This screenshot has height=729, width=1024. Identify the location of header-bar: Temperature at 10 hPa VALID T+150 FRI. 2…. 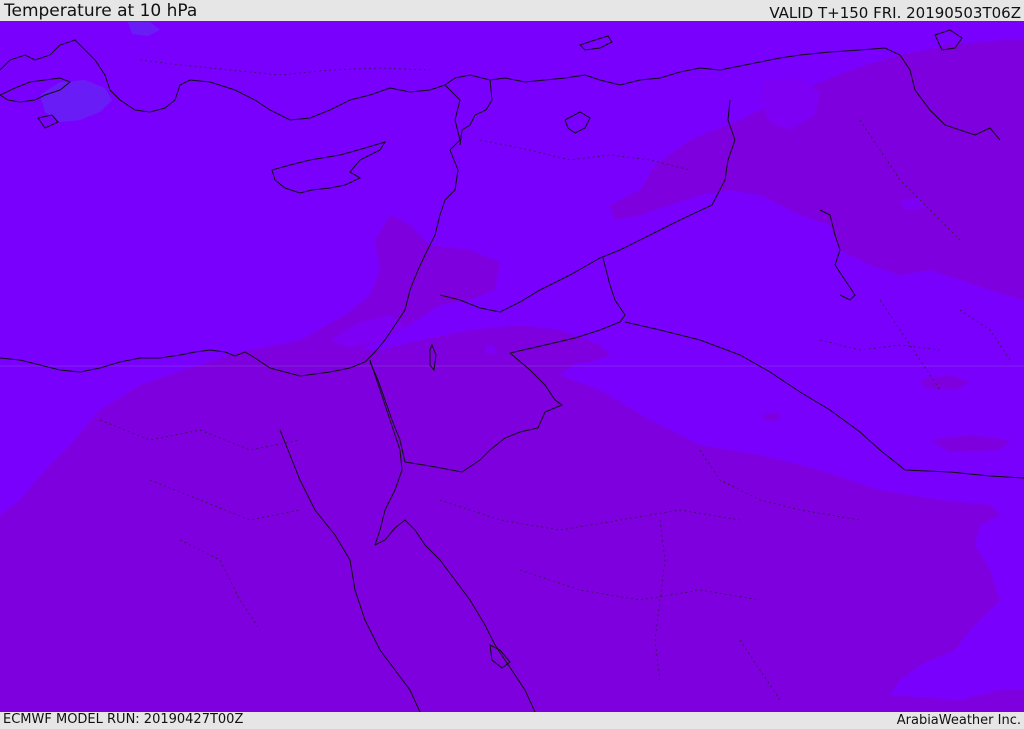
(512, 10).